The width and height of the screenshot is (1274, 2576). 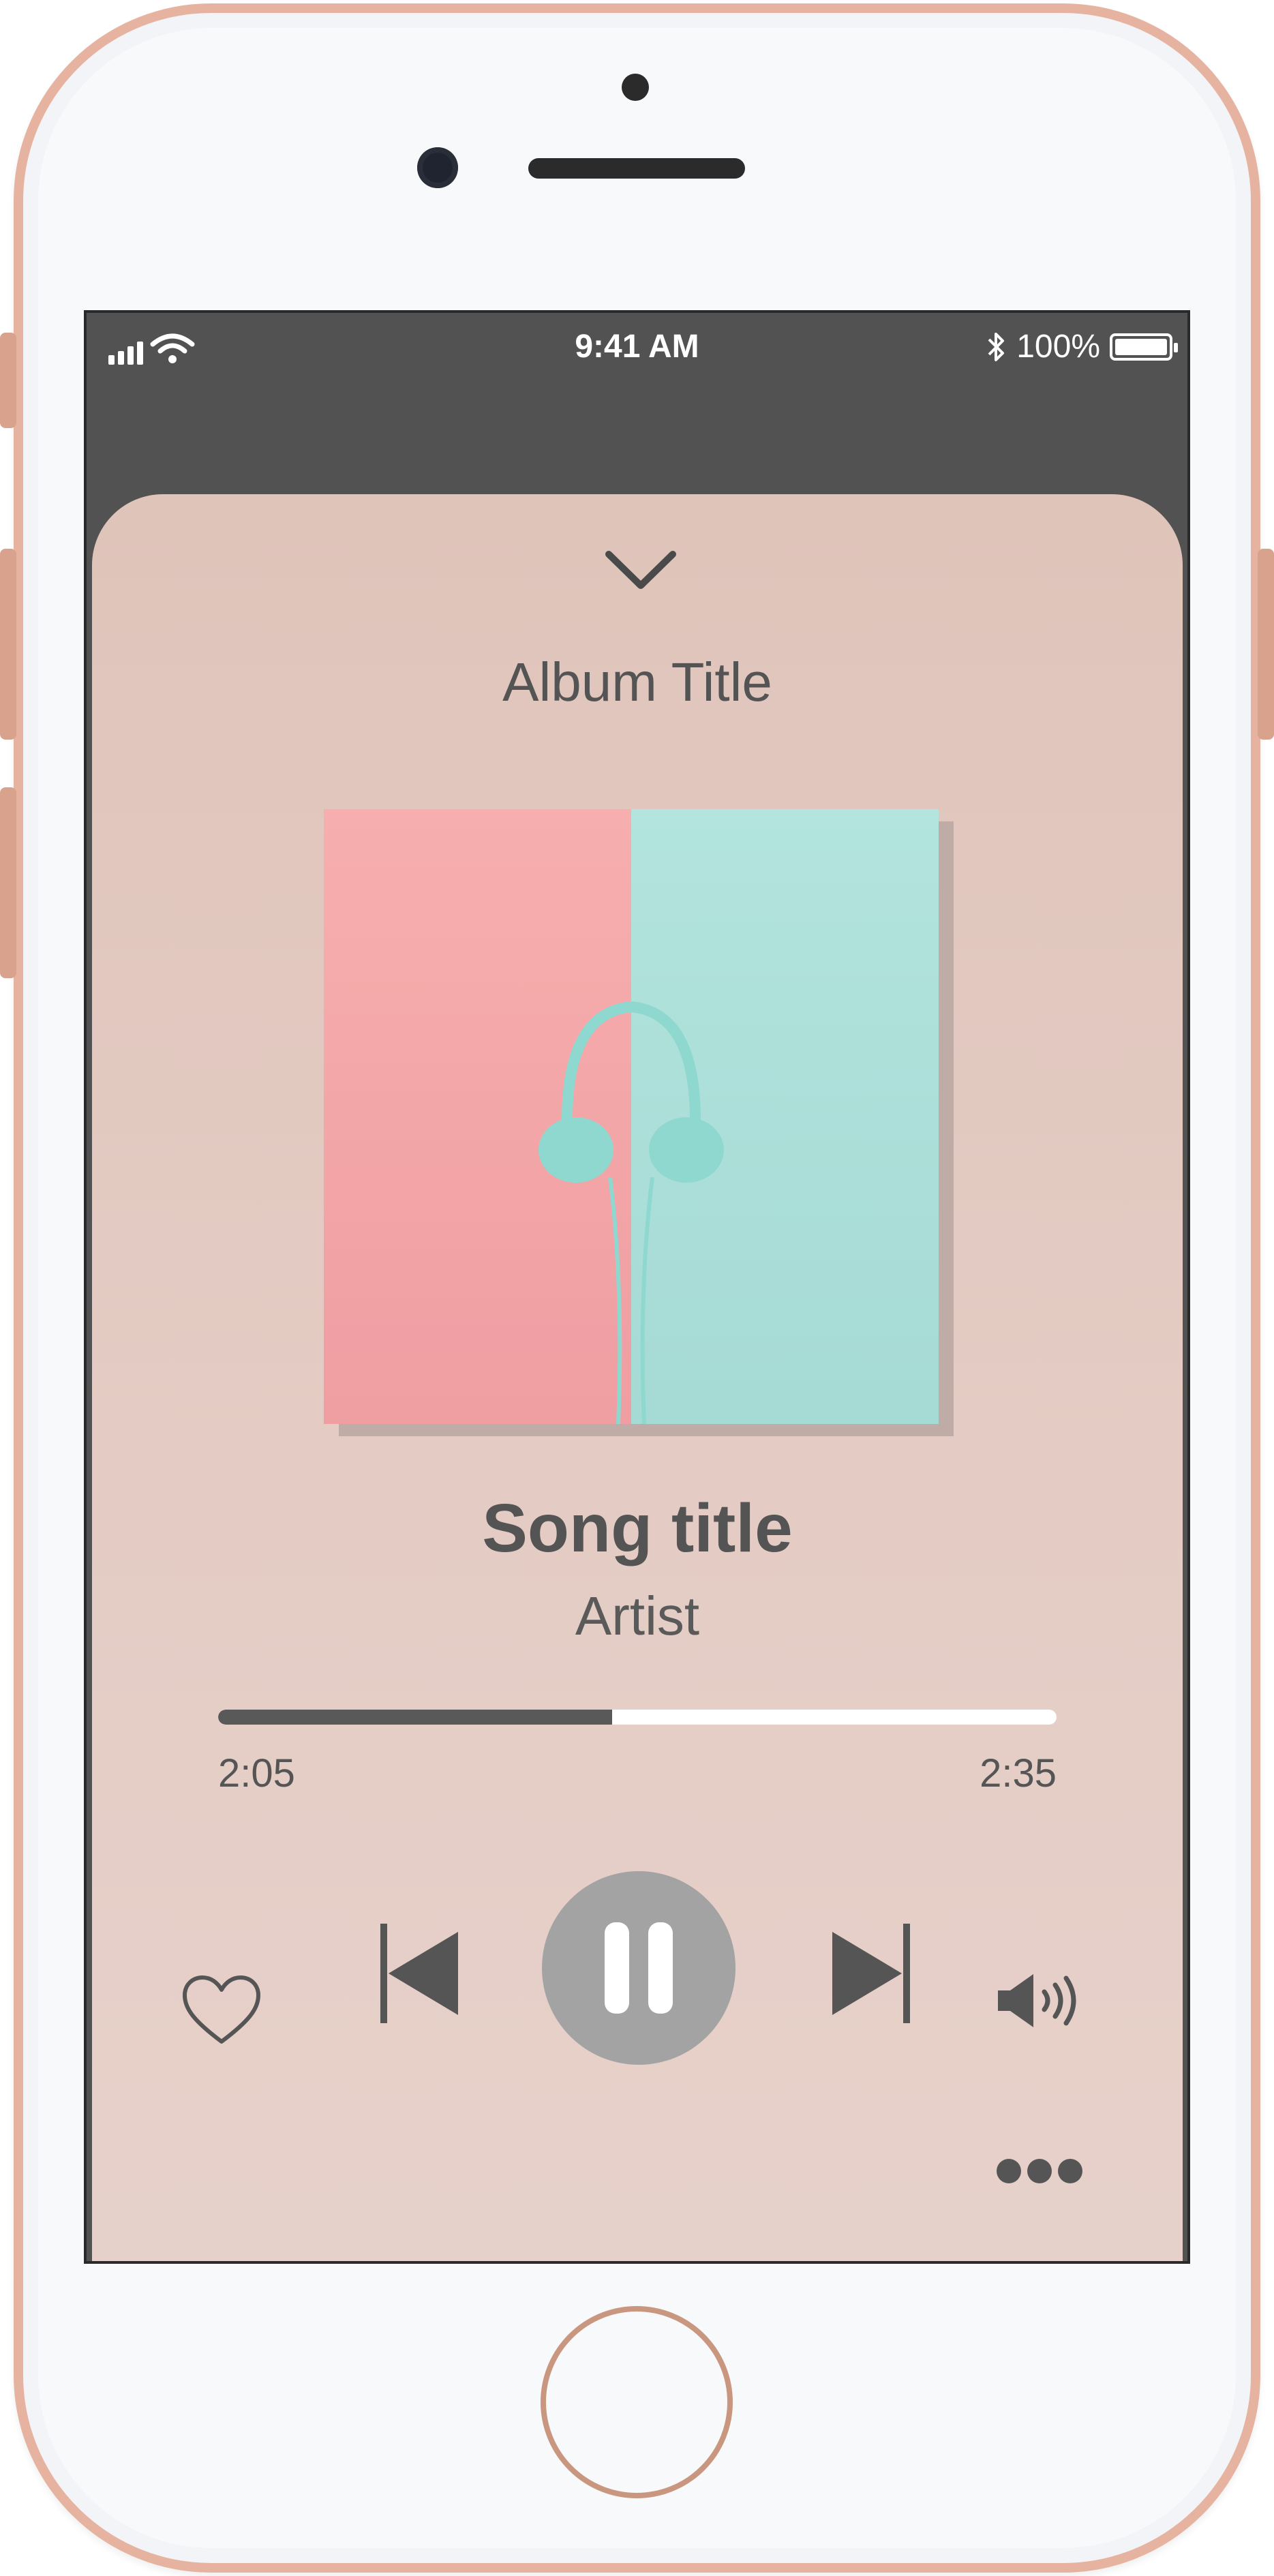 I want to click on status-right: 100%, so click(x=1082, y=346).